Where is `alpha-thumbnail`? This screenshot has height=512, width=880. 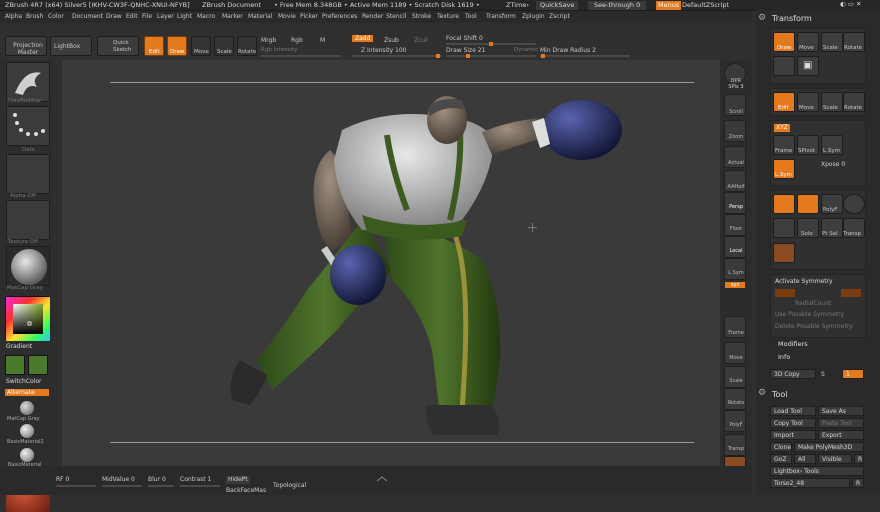 alpha-thumbnail is located at coordinates (28, 174).